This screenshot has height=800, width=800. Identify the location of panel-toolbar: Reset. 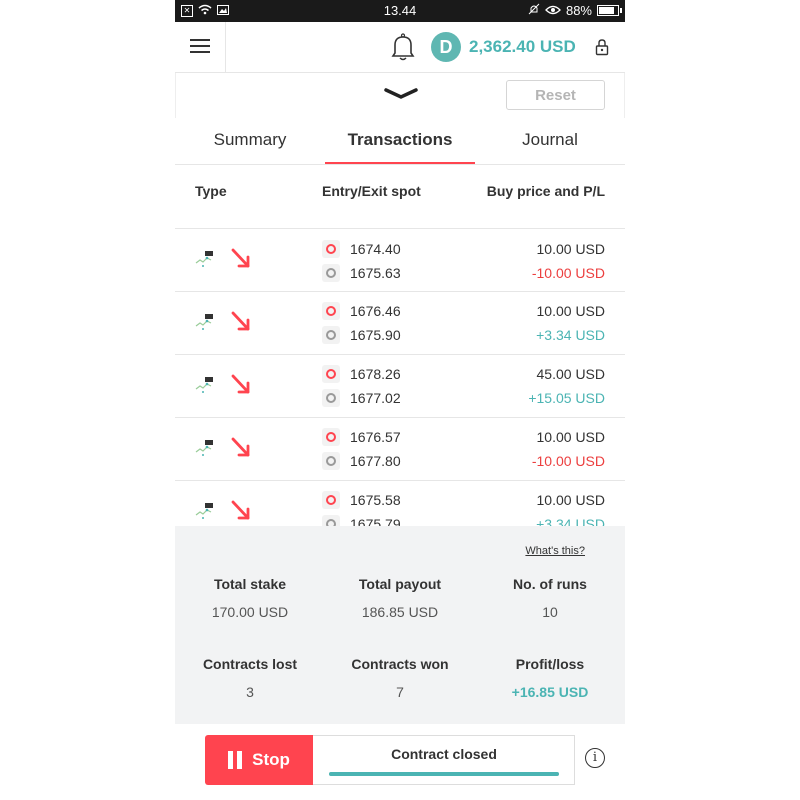
(400, 95).